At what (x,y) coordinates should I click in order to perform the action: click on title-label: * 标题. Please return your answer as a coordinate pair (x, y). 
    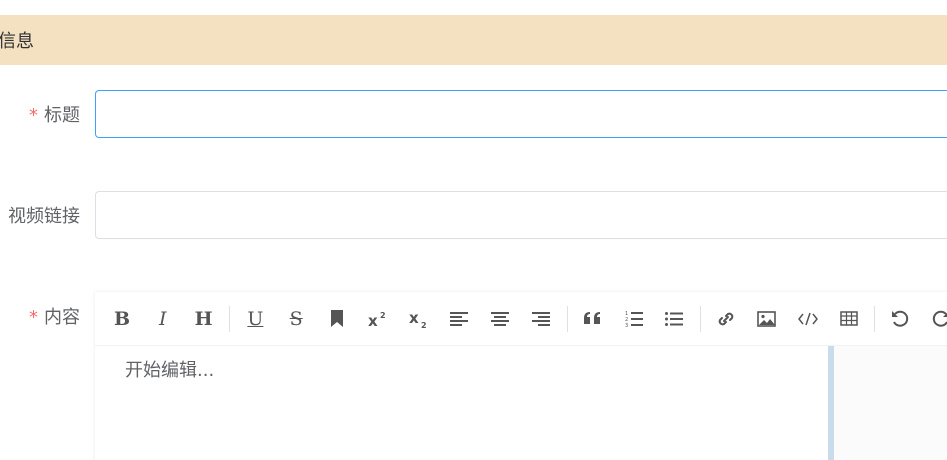
    Looking at the image, I should click on (54, 114).